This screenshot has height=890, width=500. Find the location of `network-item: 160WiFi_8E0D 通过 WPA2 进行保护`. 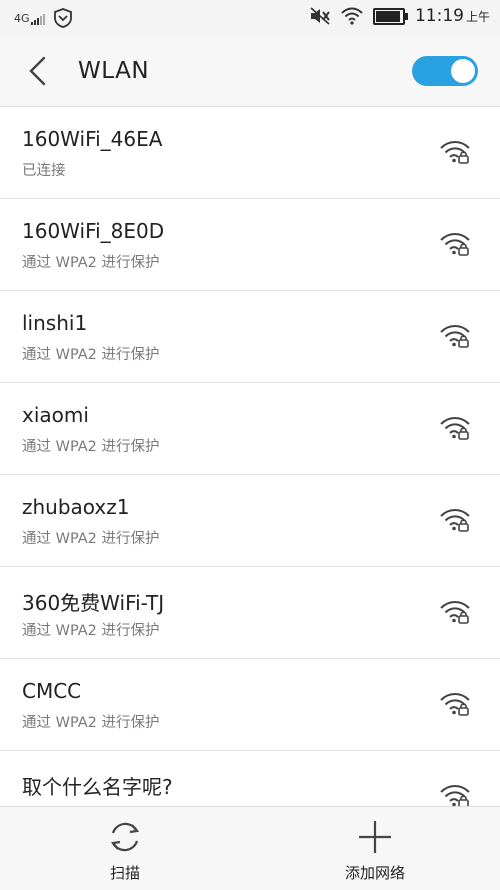

network-item: 160WiFi_8E0D 通过 WPA2 进行保护 is located at coordinates (250, 245).